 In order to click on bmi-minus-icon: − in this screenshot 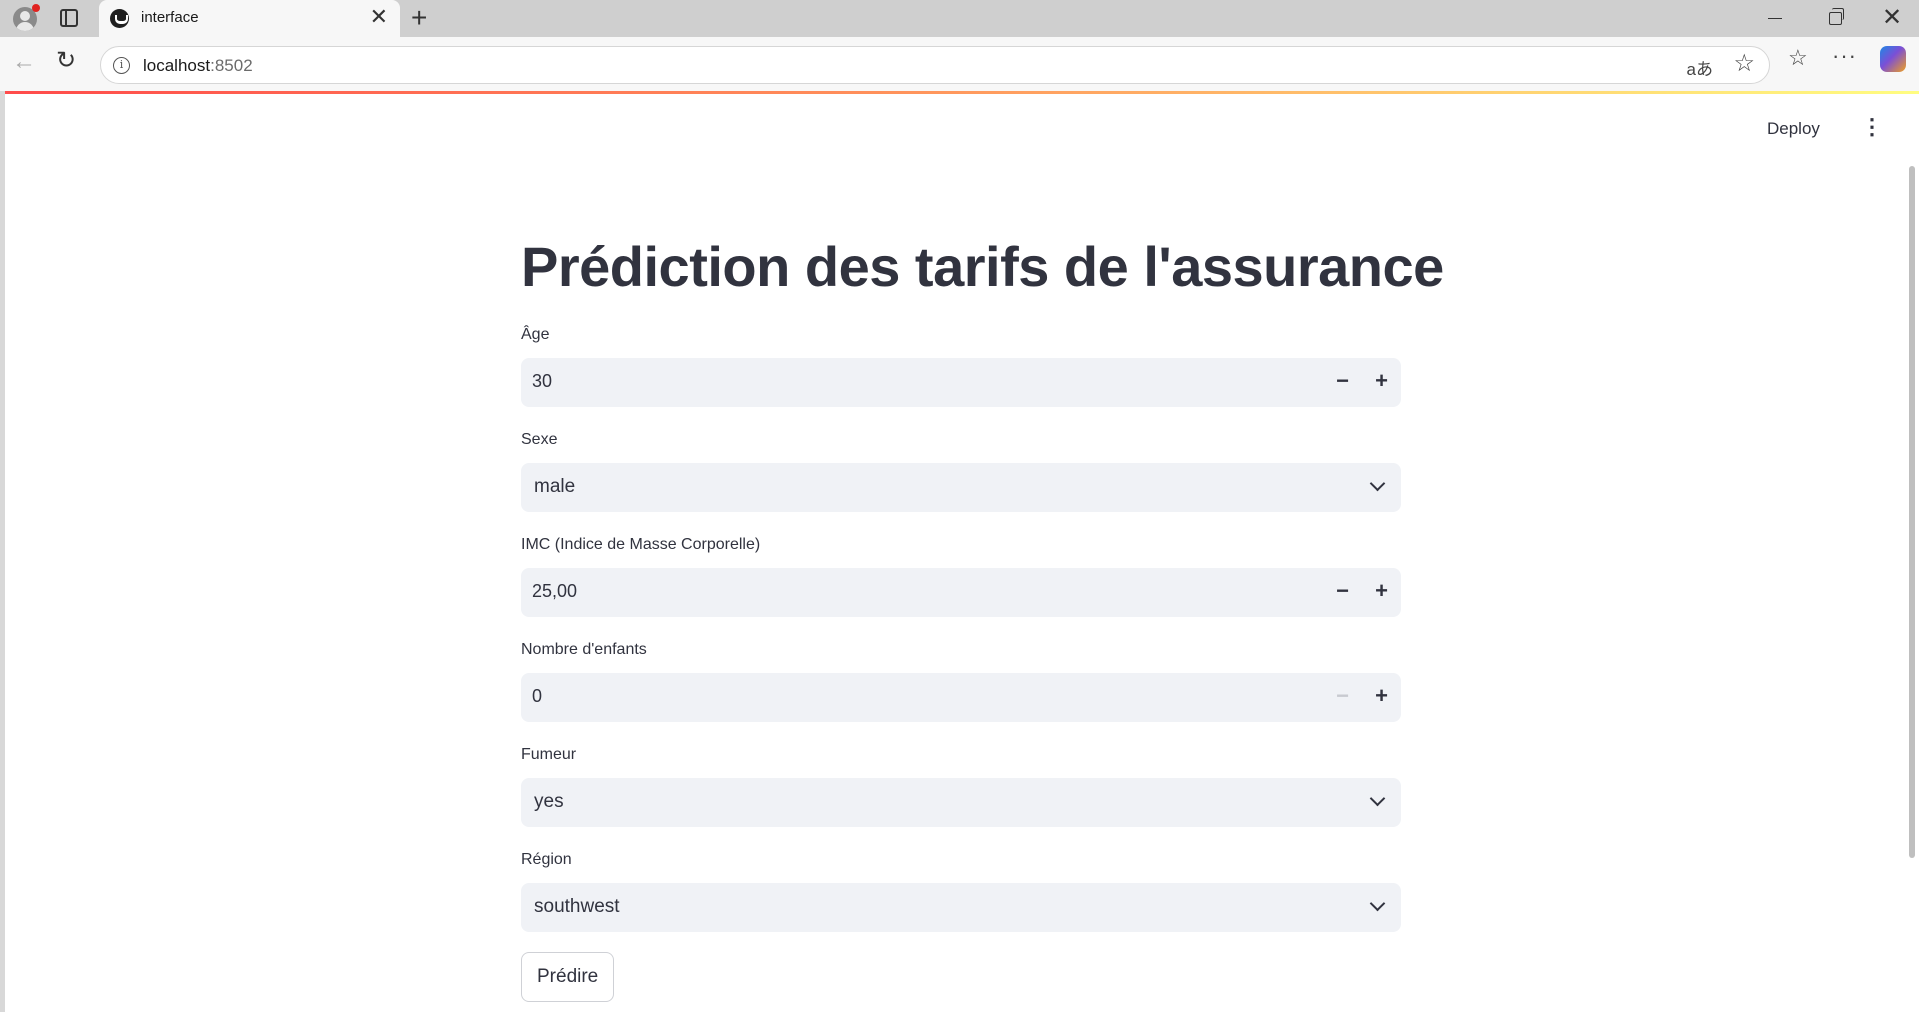, I will do `click(1342, 591)`.